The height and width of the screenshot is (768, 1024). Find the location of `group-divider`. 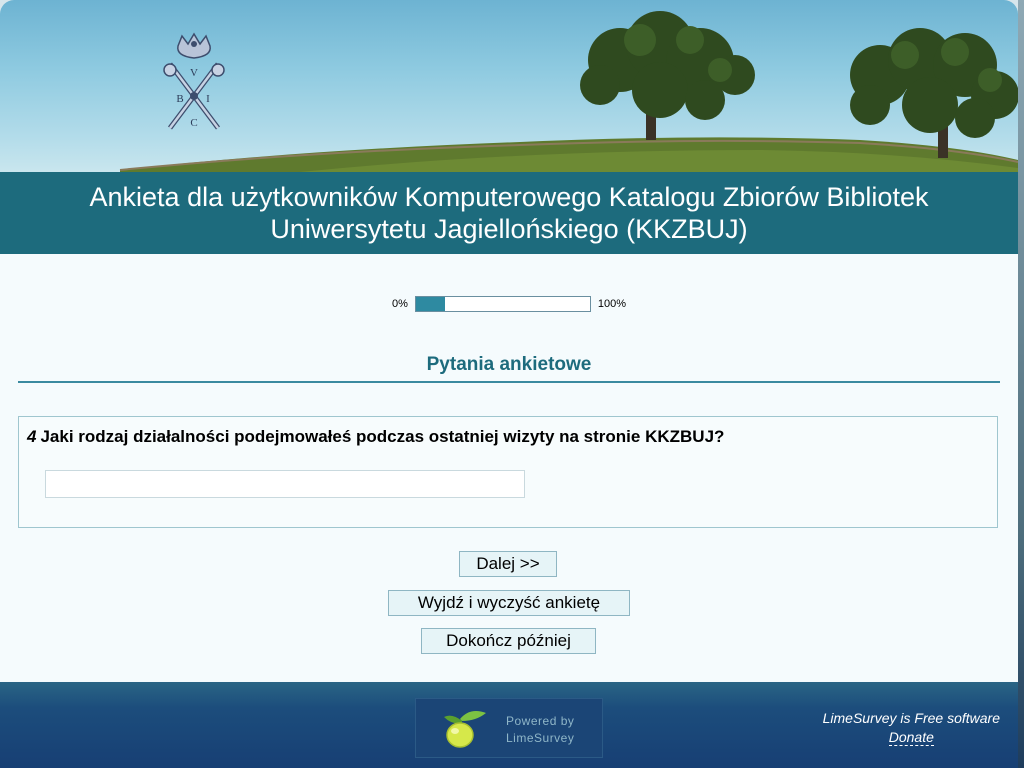

group-divider is located at coordinates (509, 382).